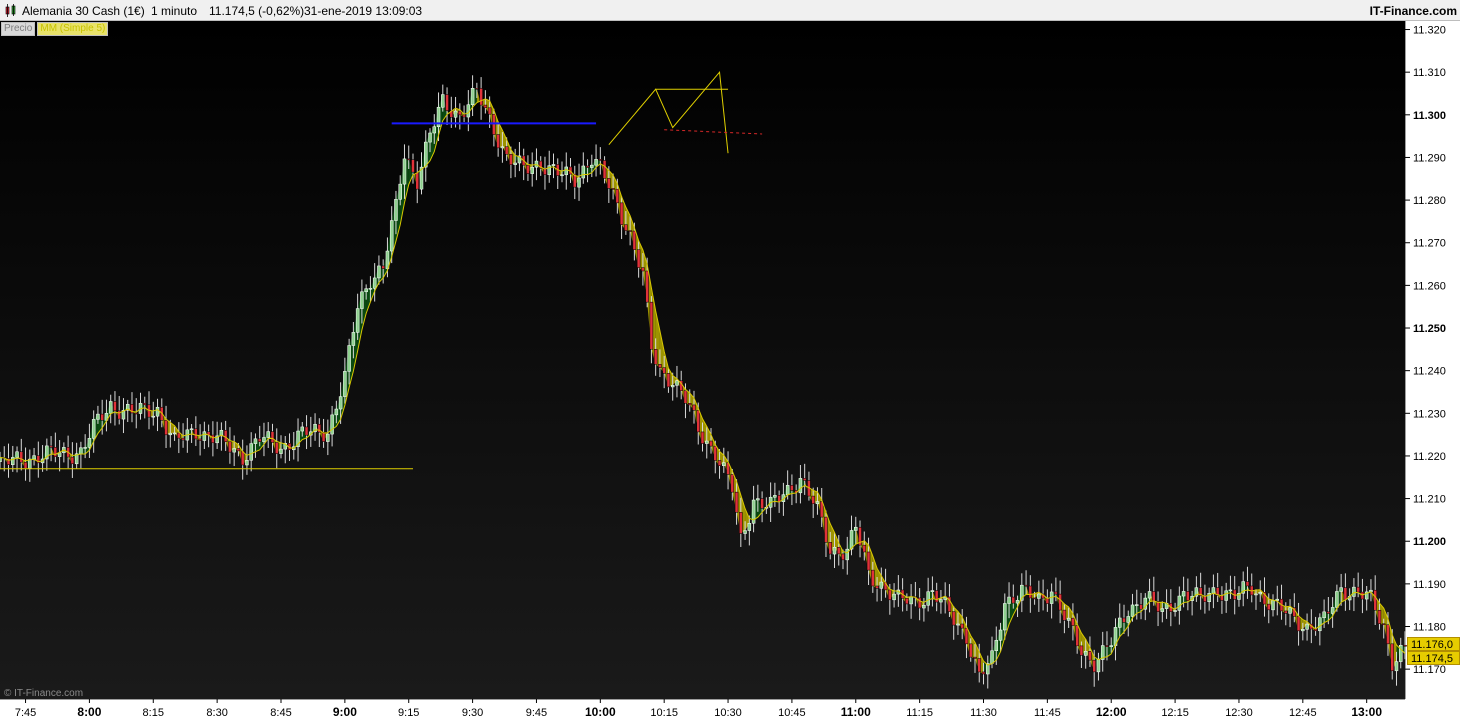 Image resolution: width=1460 pixels, height=720 pixels. What do you see at coordinates (10, 10) in the screenshot?
I see `candlestick-icon` at bounding box center [10, 10].